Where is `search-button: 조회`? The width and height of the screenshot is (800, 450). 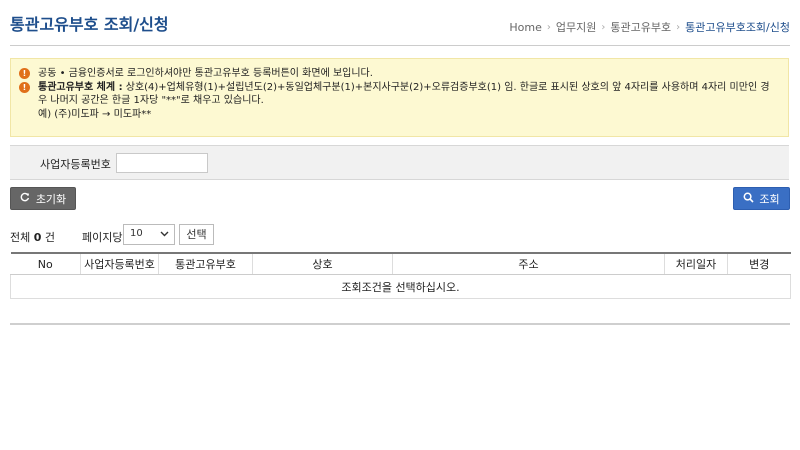 search-button: 조회 is located at coordinates (761, 198).